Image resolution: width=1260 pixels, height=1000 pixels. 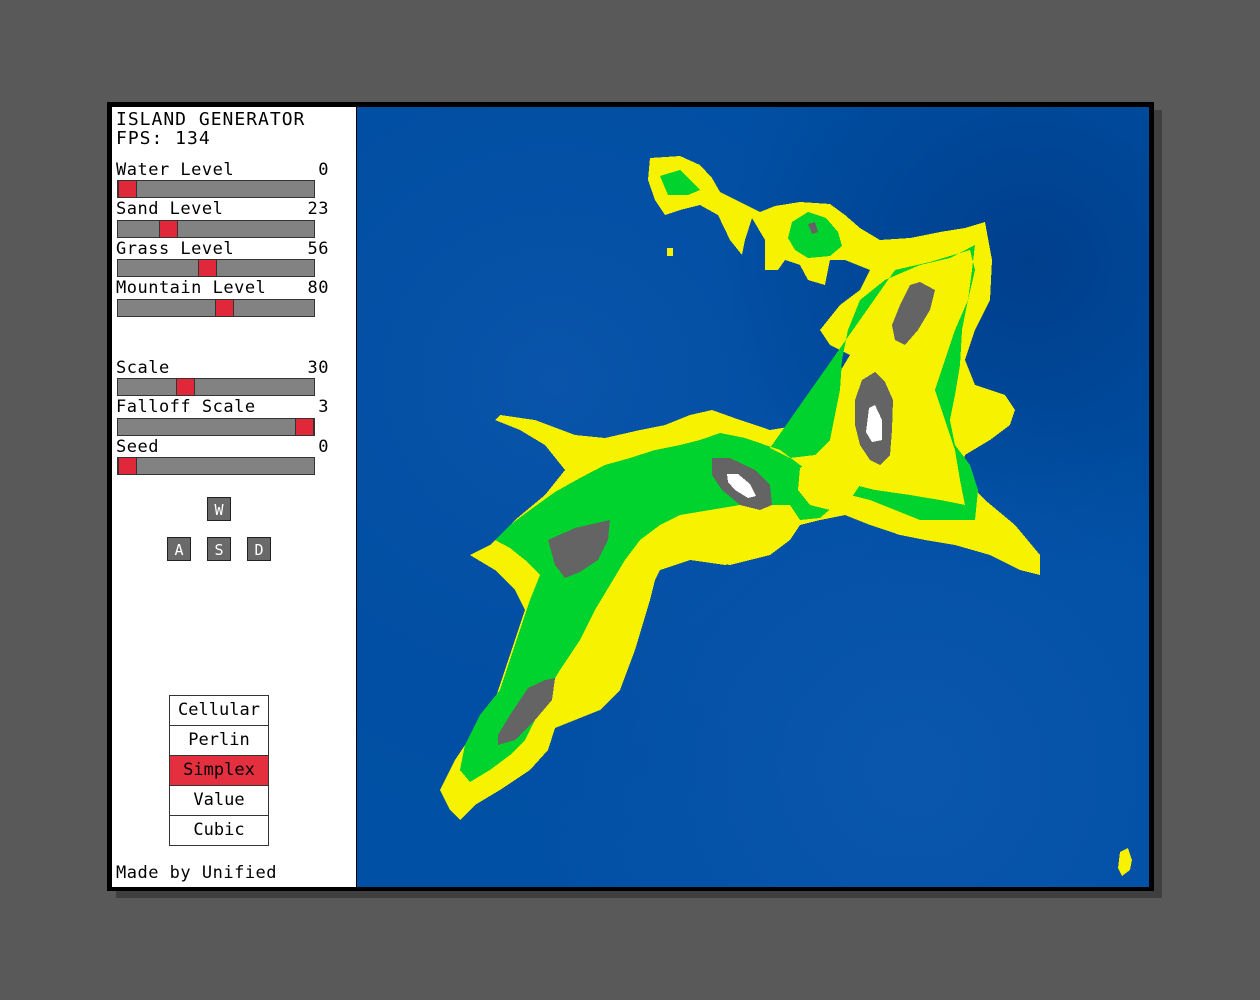 What do you see at coordinates (323, 447) in the screenshot?
I see `seed-value: 0` at bounding box center [323, 447].